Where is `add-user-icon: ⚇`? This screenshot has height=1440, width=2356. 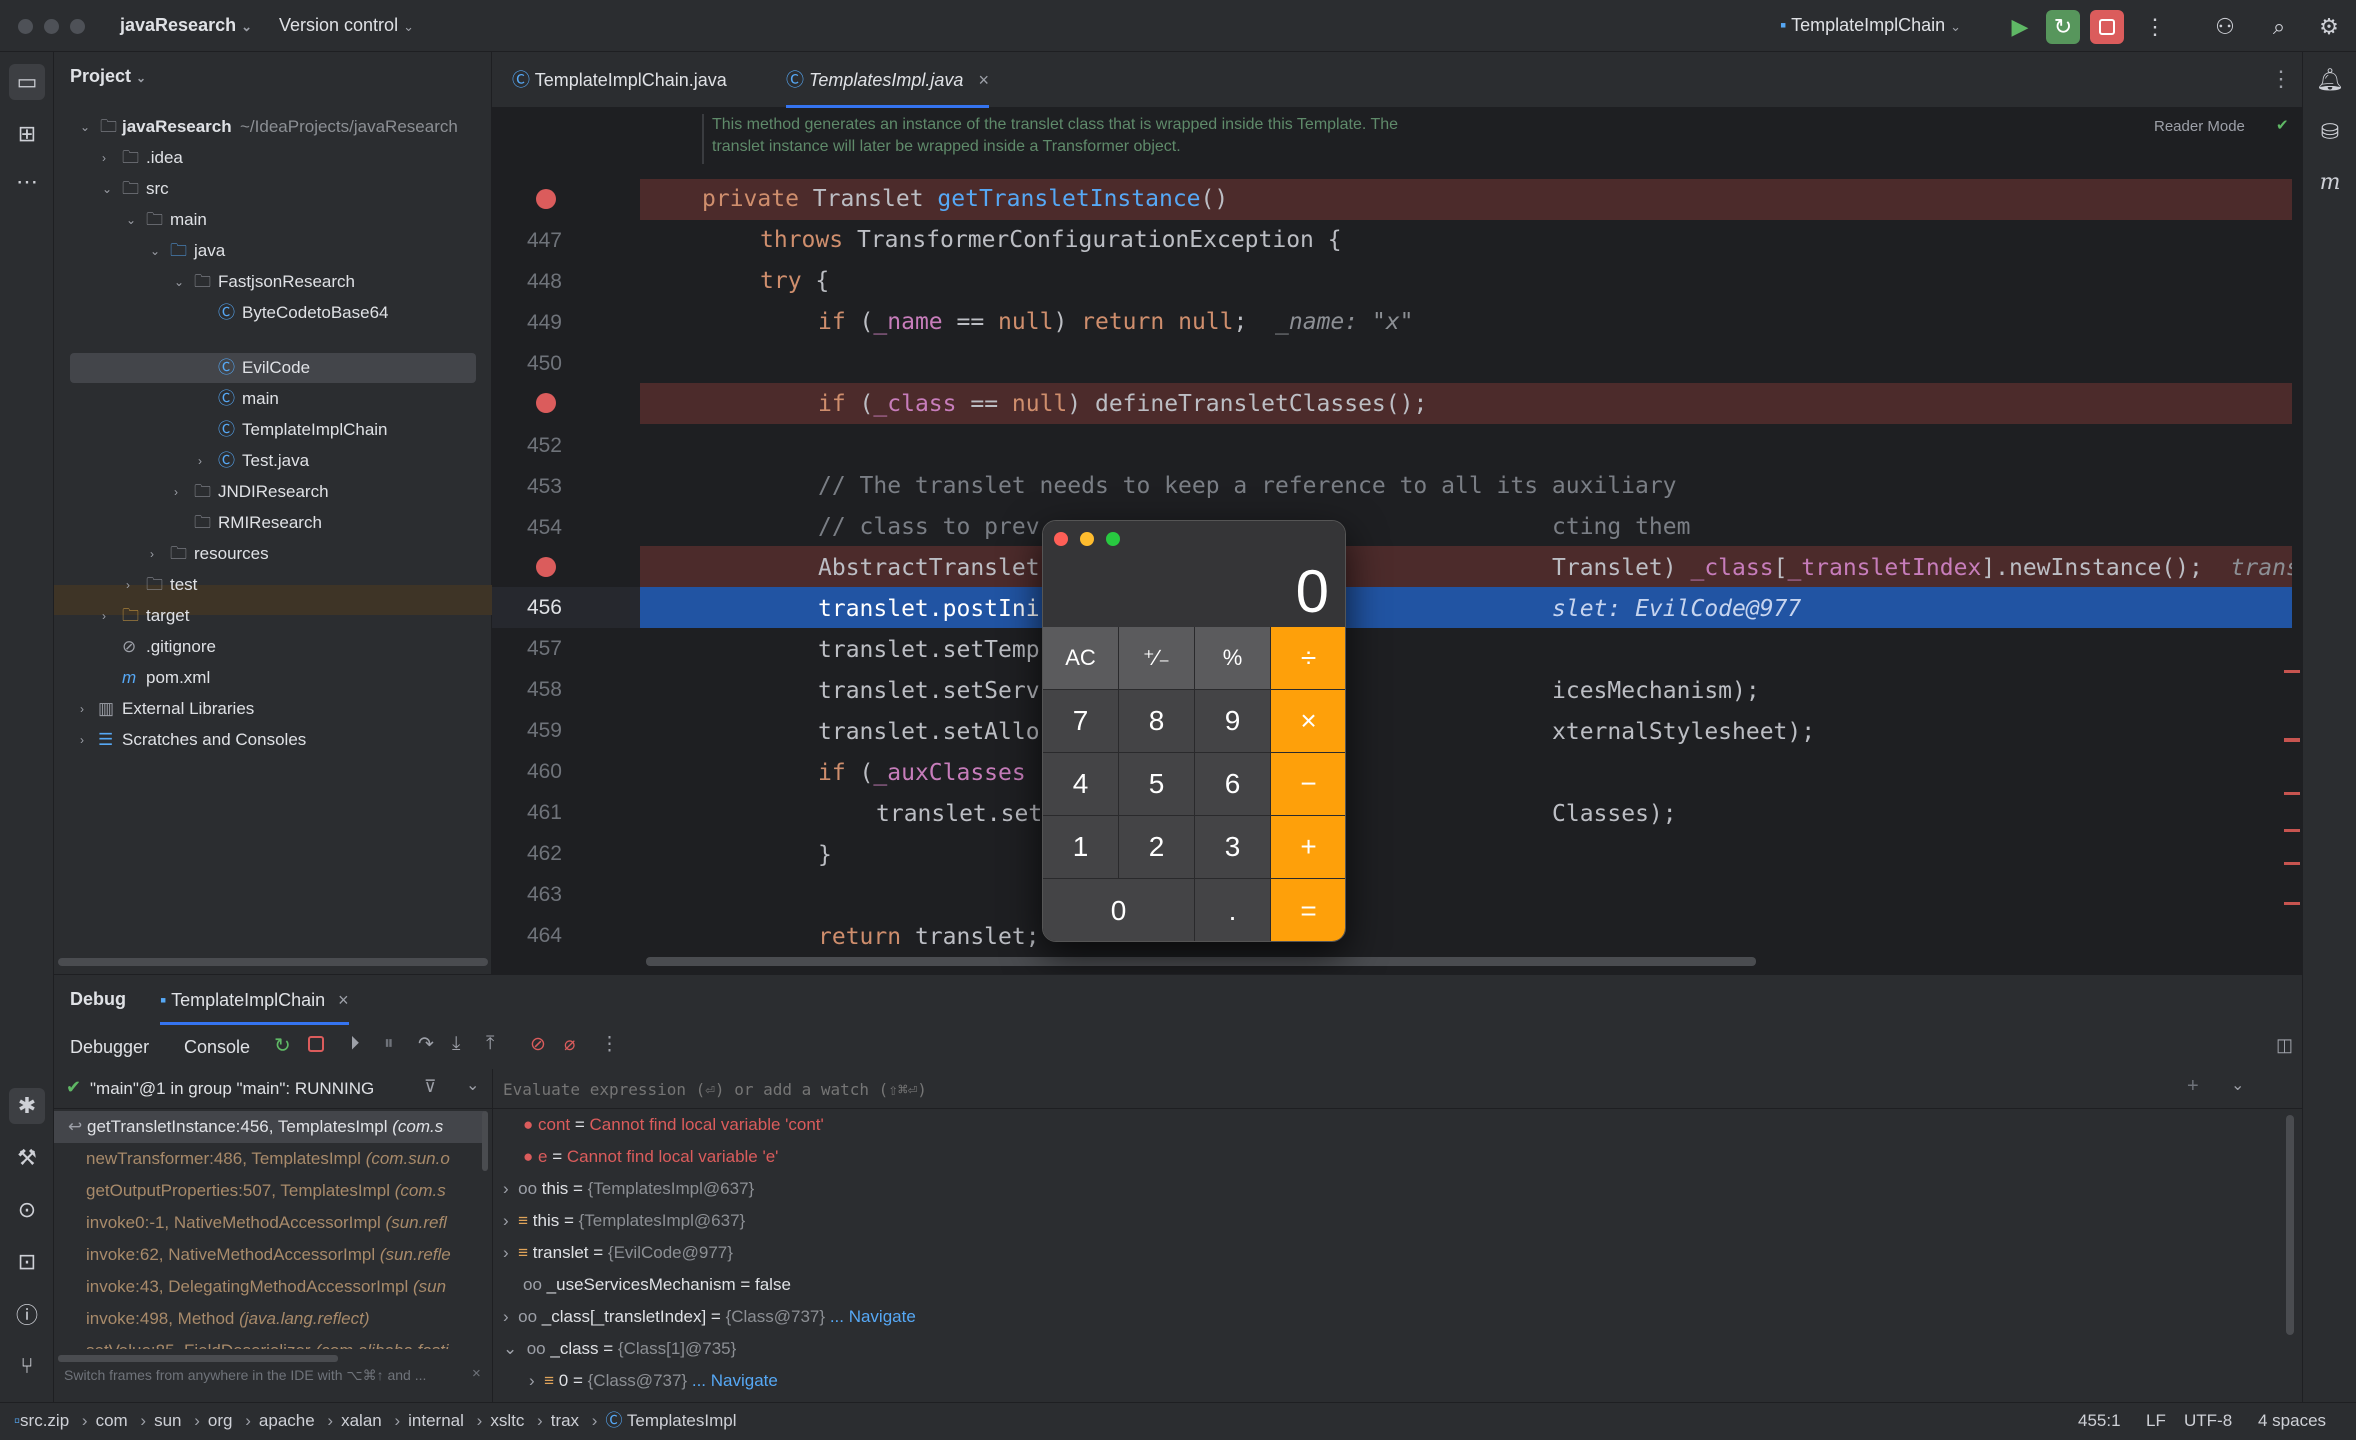
add-user-icon: ⚇ is located at coordinates (2225, 27).